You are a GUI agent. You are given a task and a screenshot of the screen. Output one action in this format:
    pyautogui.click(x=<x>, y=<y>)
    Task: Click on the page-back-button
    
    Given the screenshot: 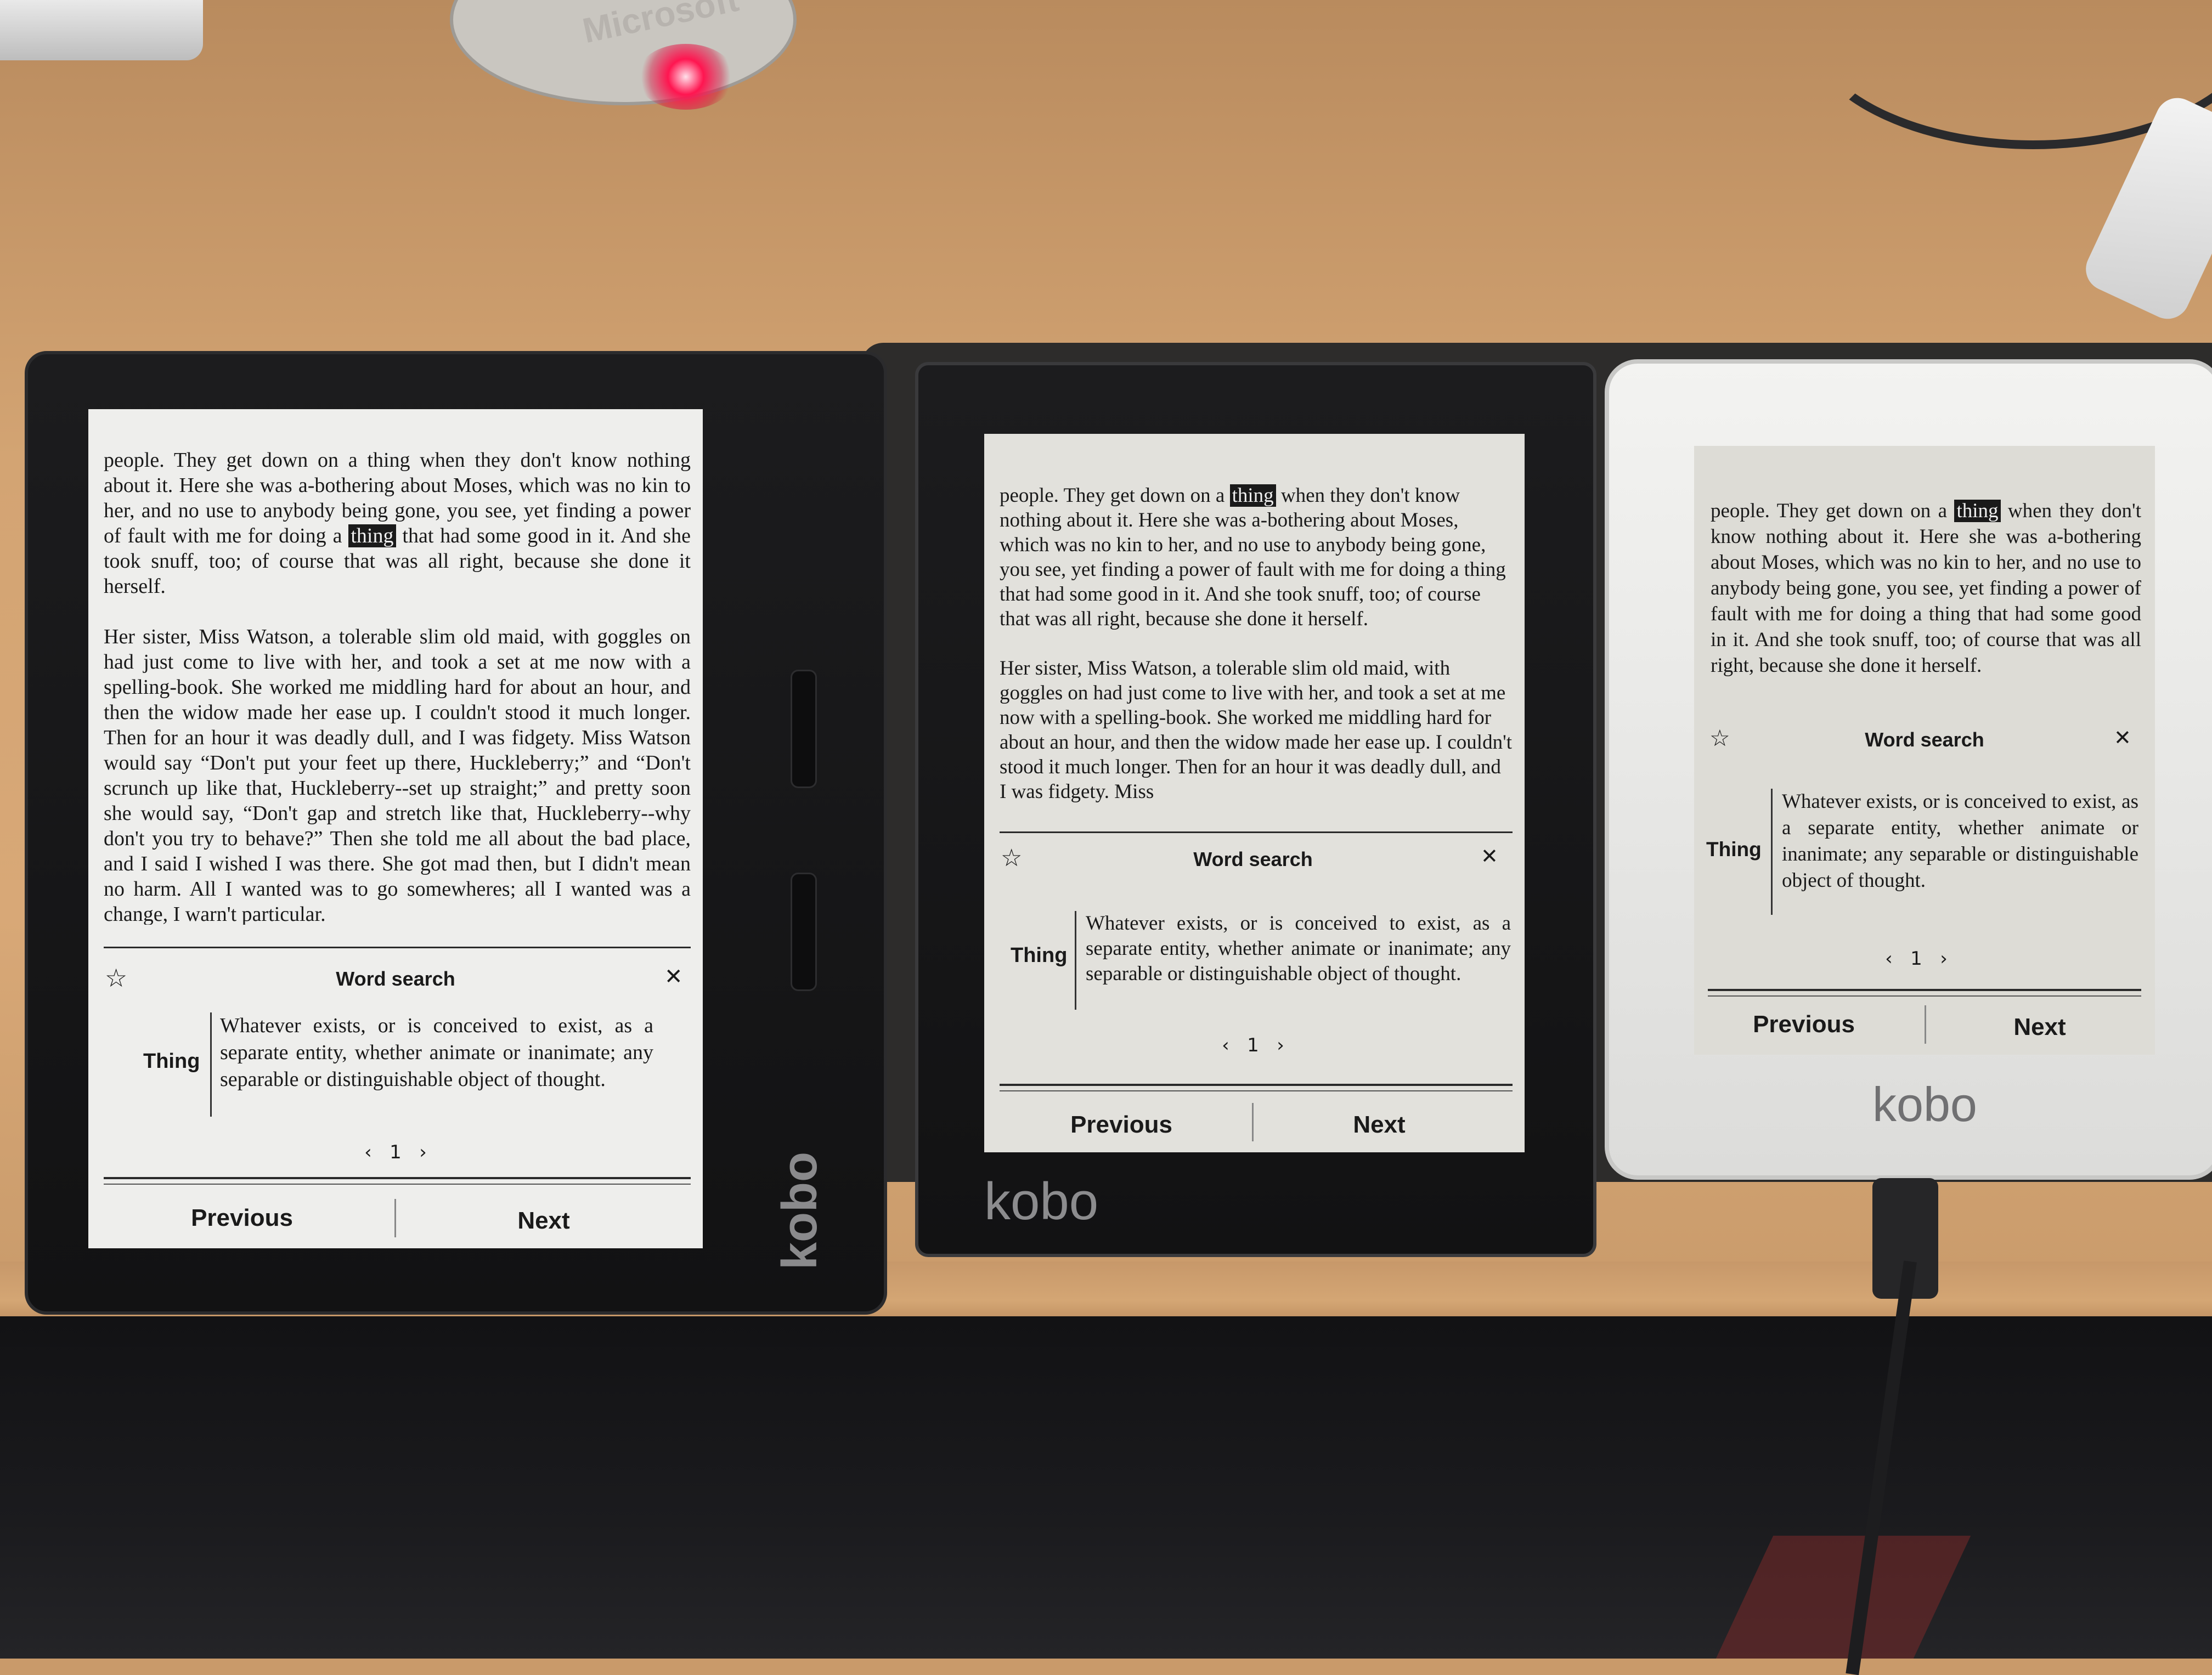 What is the action you would take?
    pyautogui.click(x=804, y=932)
    